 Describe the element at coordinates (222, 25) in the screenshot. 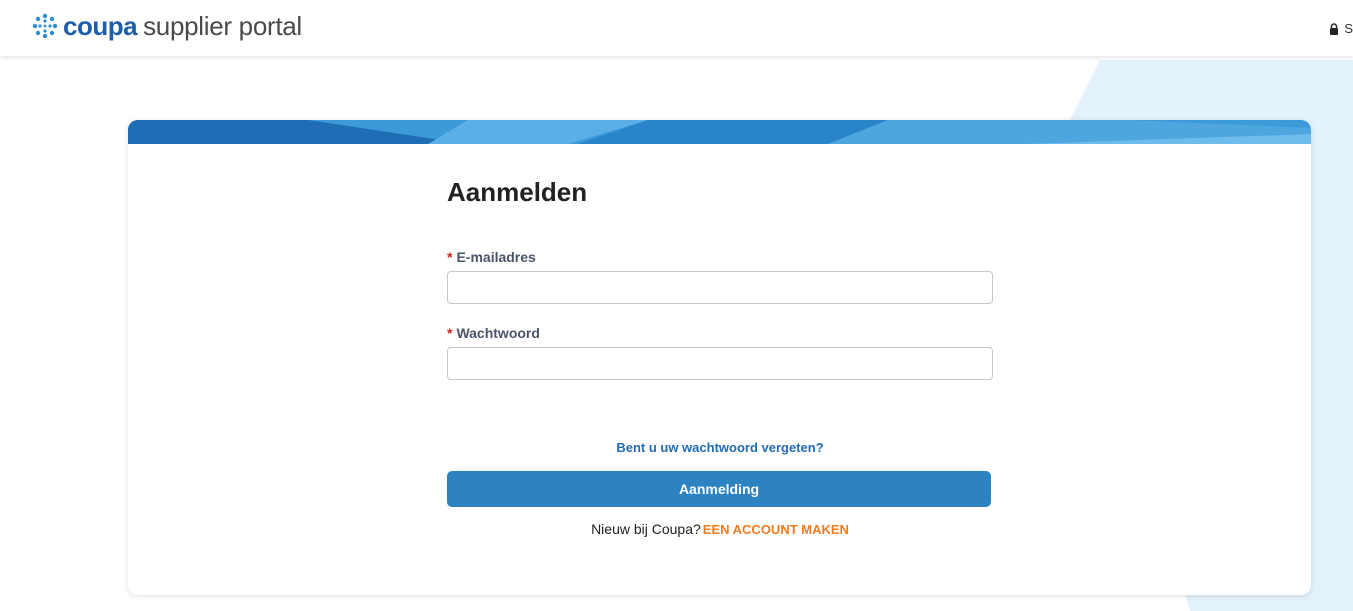

I see `logo-product-text: supplier portal` at that location.